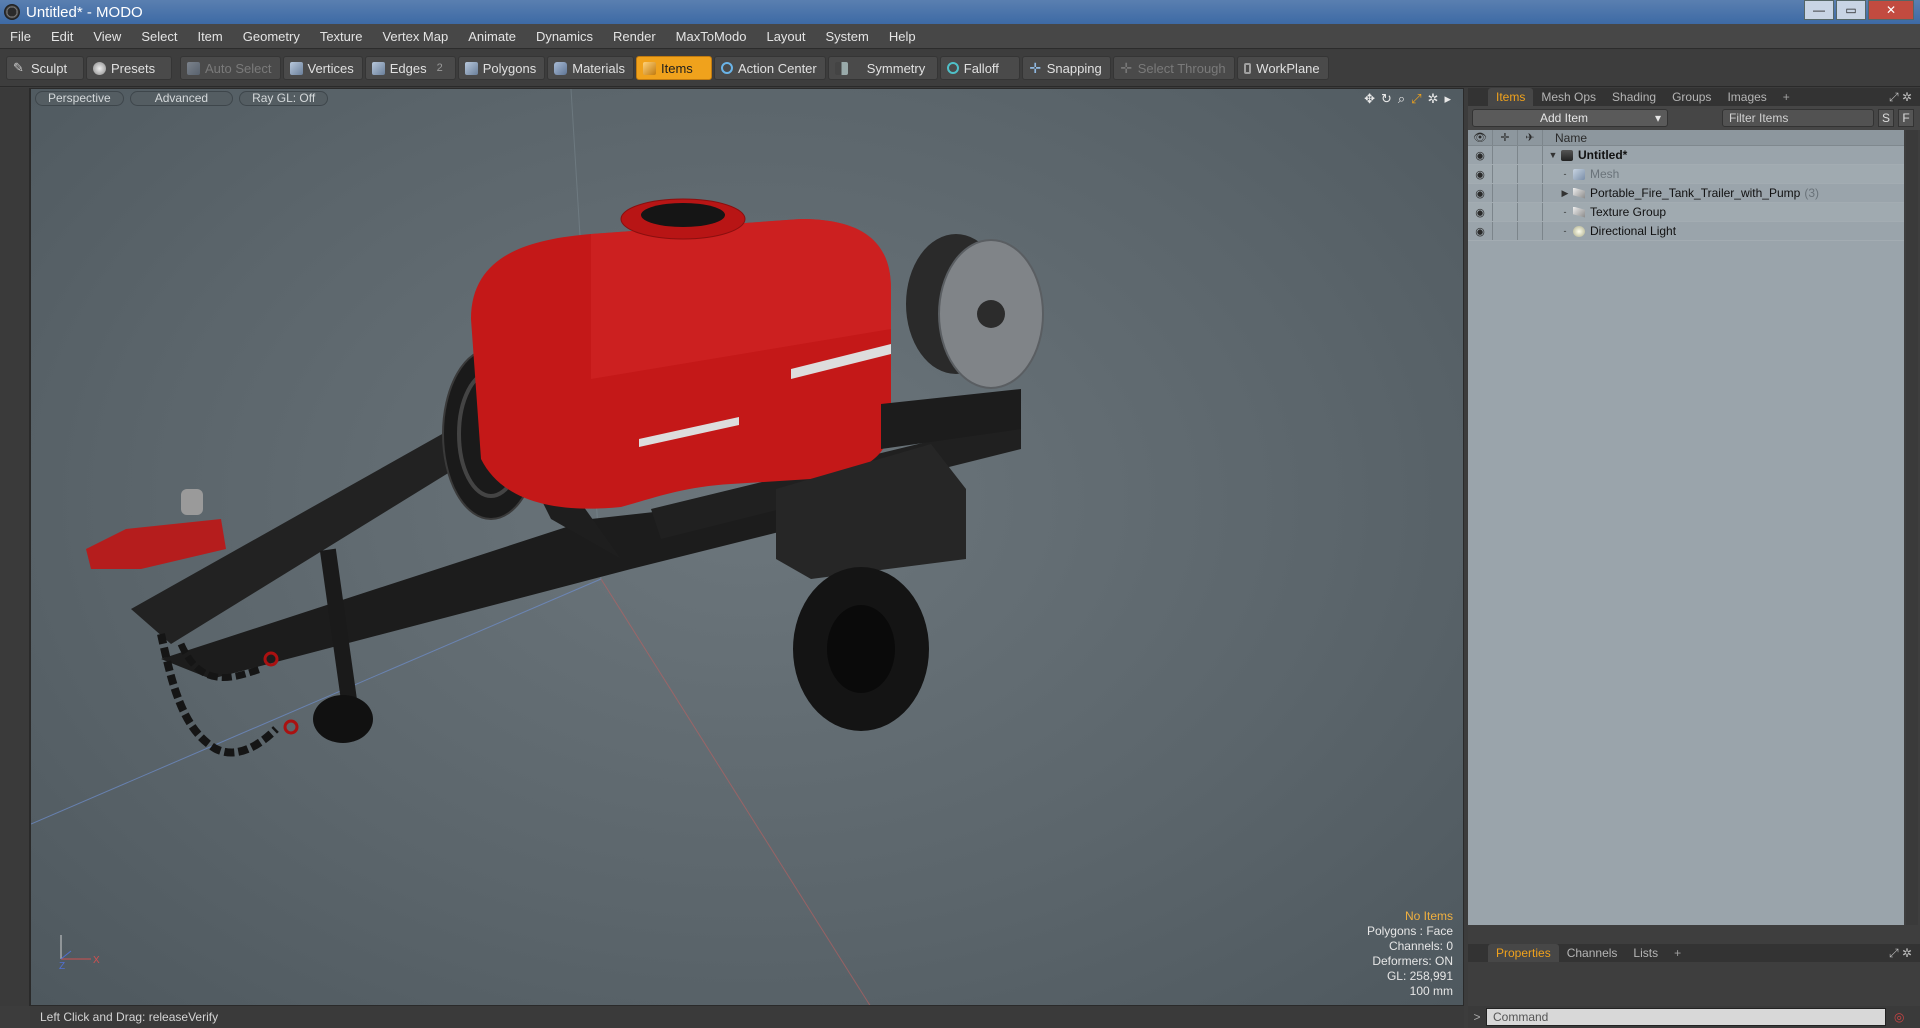 This screenshot has width=1920, height=1028. What do you see at coordinates (1568, 97) in the screenshot?
I see `tab-mesh-ops: Mesh Ops` at bounding box center [1568, 97].